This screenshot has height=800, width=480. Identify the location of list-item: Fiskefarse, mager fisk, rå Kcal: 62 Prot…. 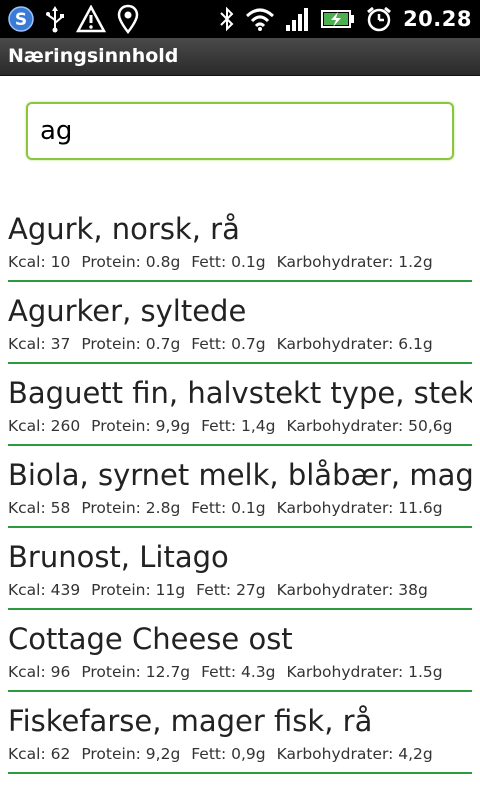
(240, 733).